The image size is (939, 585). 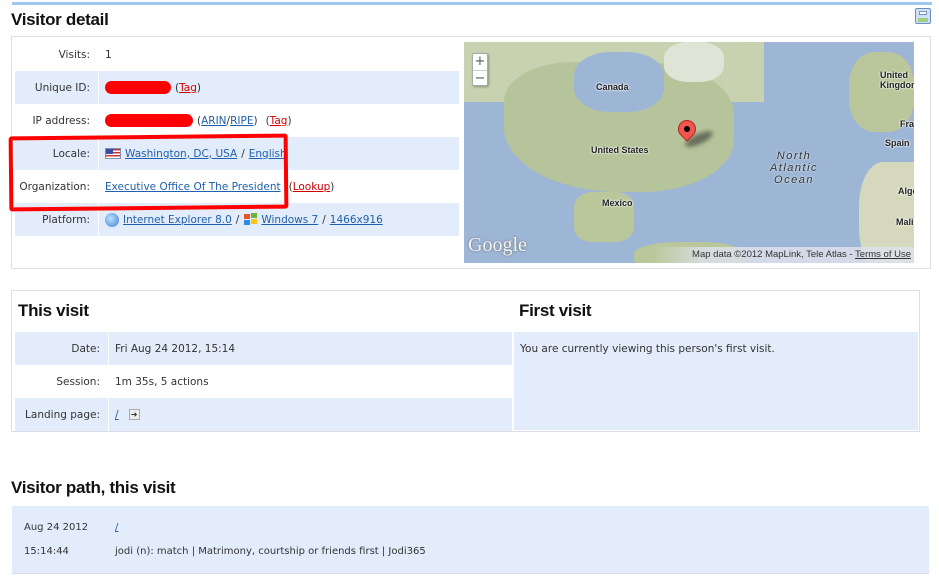 What do you see at coordinates (497, 245) in the screenshot?
I see `google-logo: Google` at bounding box center [497, 245].